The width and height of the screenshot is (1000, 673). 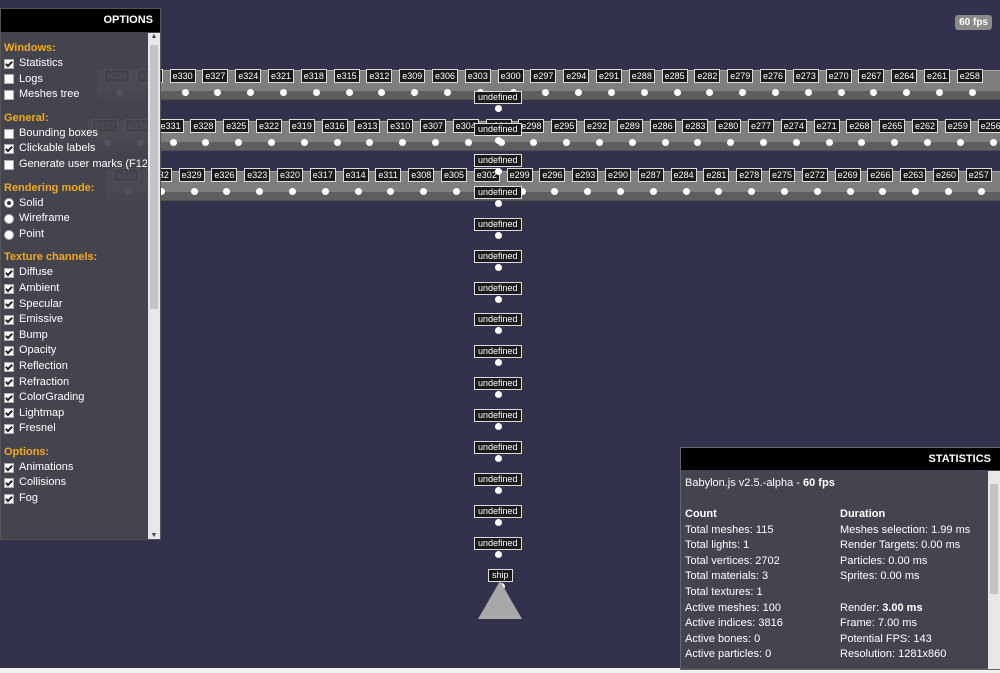 I want to click on enemy-label-e292: e292, so click(x=597, y=126).